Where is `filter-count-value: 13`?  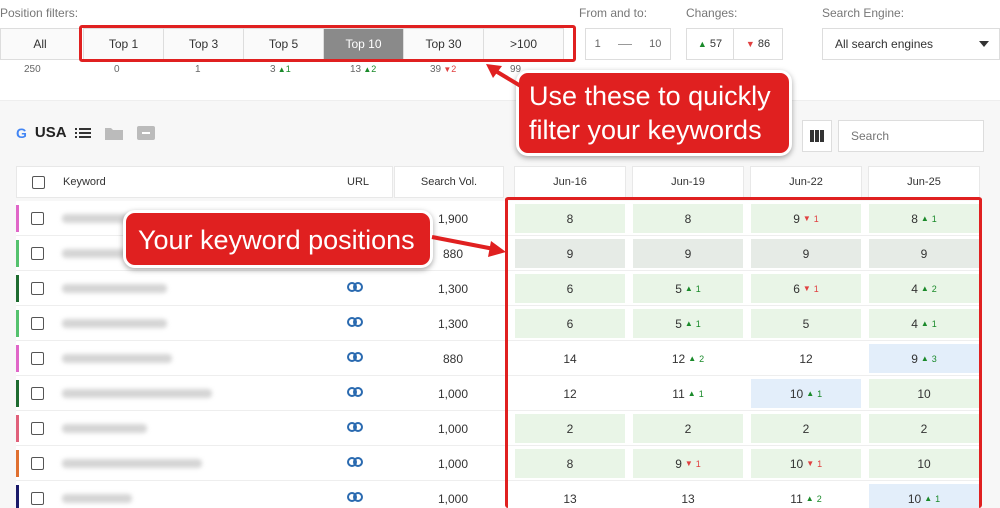
filter-count-value: 13 is located at coordinates (356, 69).